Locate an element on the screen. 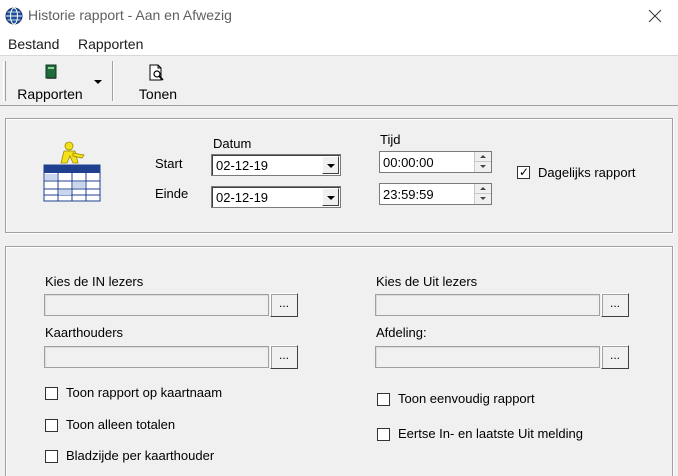 This screenshot has height=476, width=678. simple-report-checkbox is located at coordinates (383, 399).